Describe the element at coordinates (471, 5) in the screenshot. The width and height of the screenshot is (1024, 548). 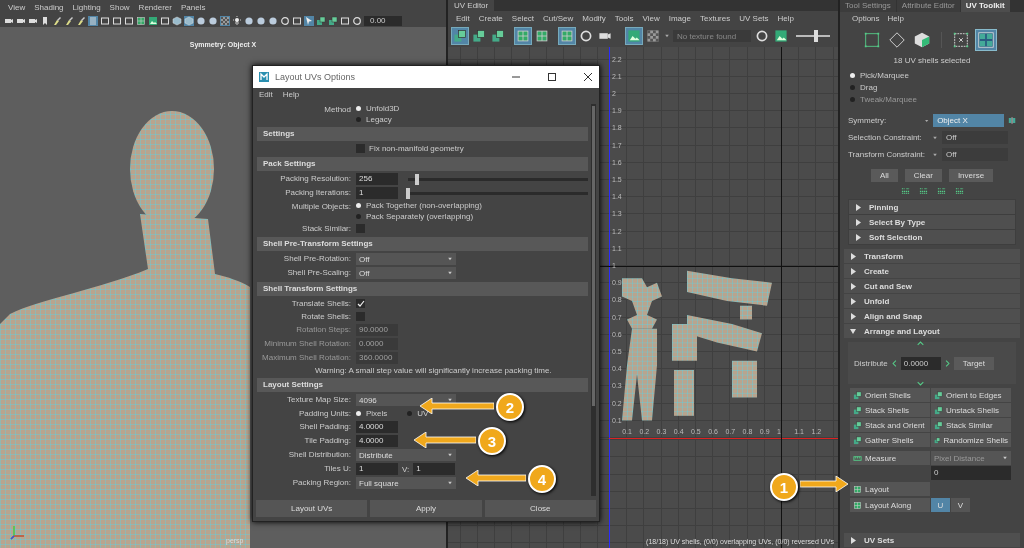
I see `panel-tab: UV Editor` at that location.